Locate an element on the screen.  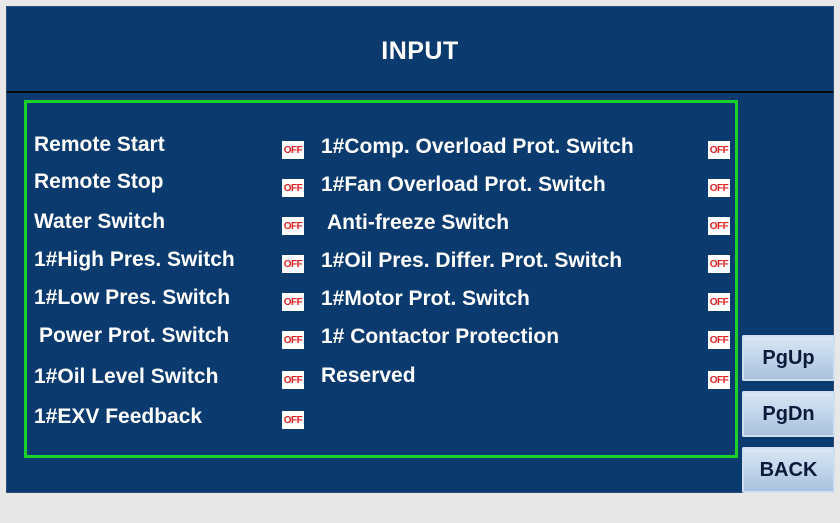
input-label-exv-feedback: 1#EXV Feedback is located at coordinates (118, 416).